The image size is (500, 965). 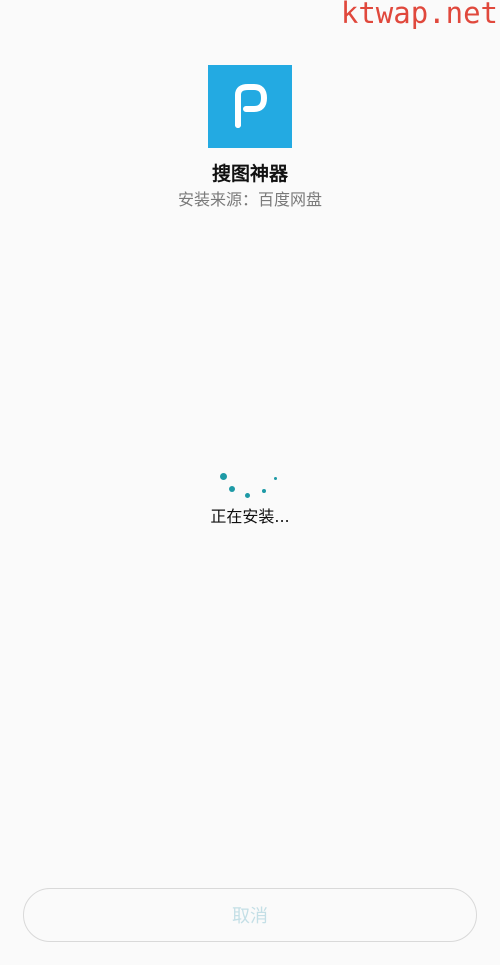 What do you see at coordinates (249, 199) in the screenshot?
I see `install-source: 安装来源：百度网盘` at bounding box center [249, 199].